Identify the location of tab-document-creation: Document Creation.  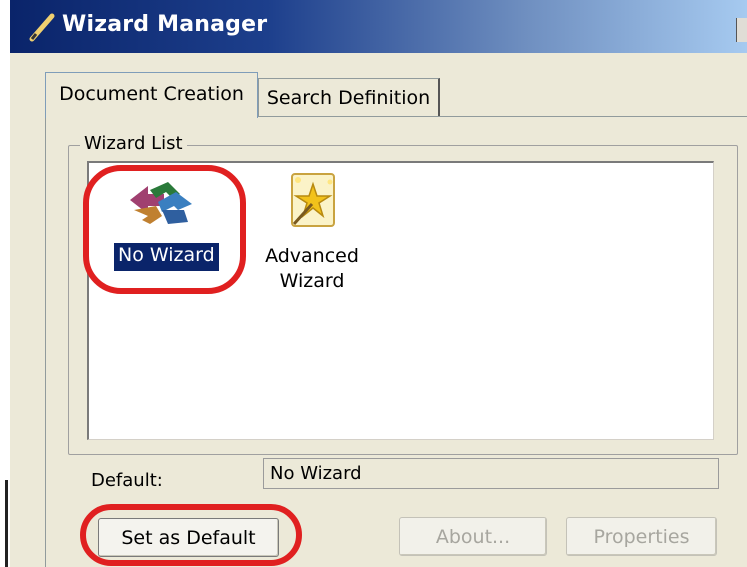
(151, 95).